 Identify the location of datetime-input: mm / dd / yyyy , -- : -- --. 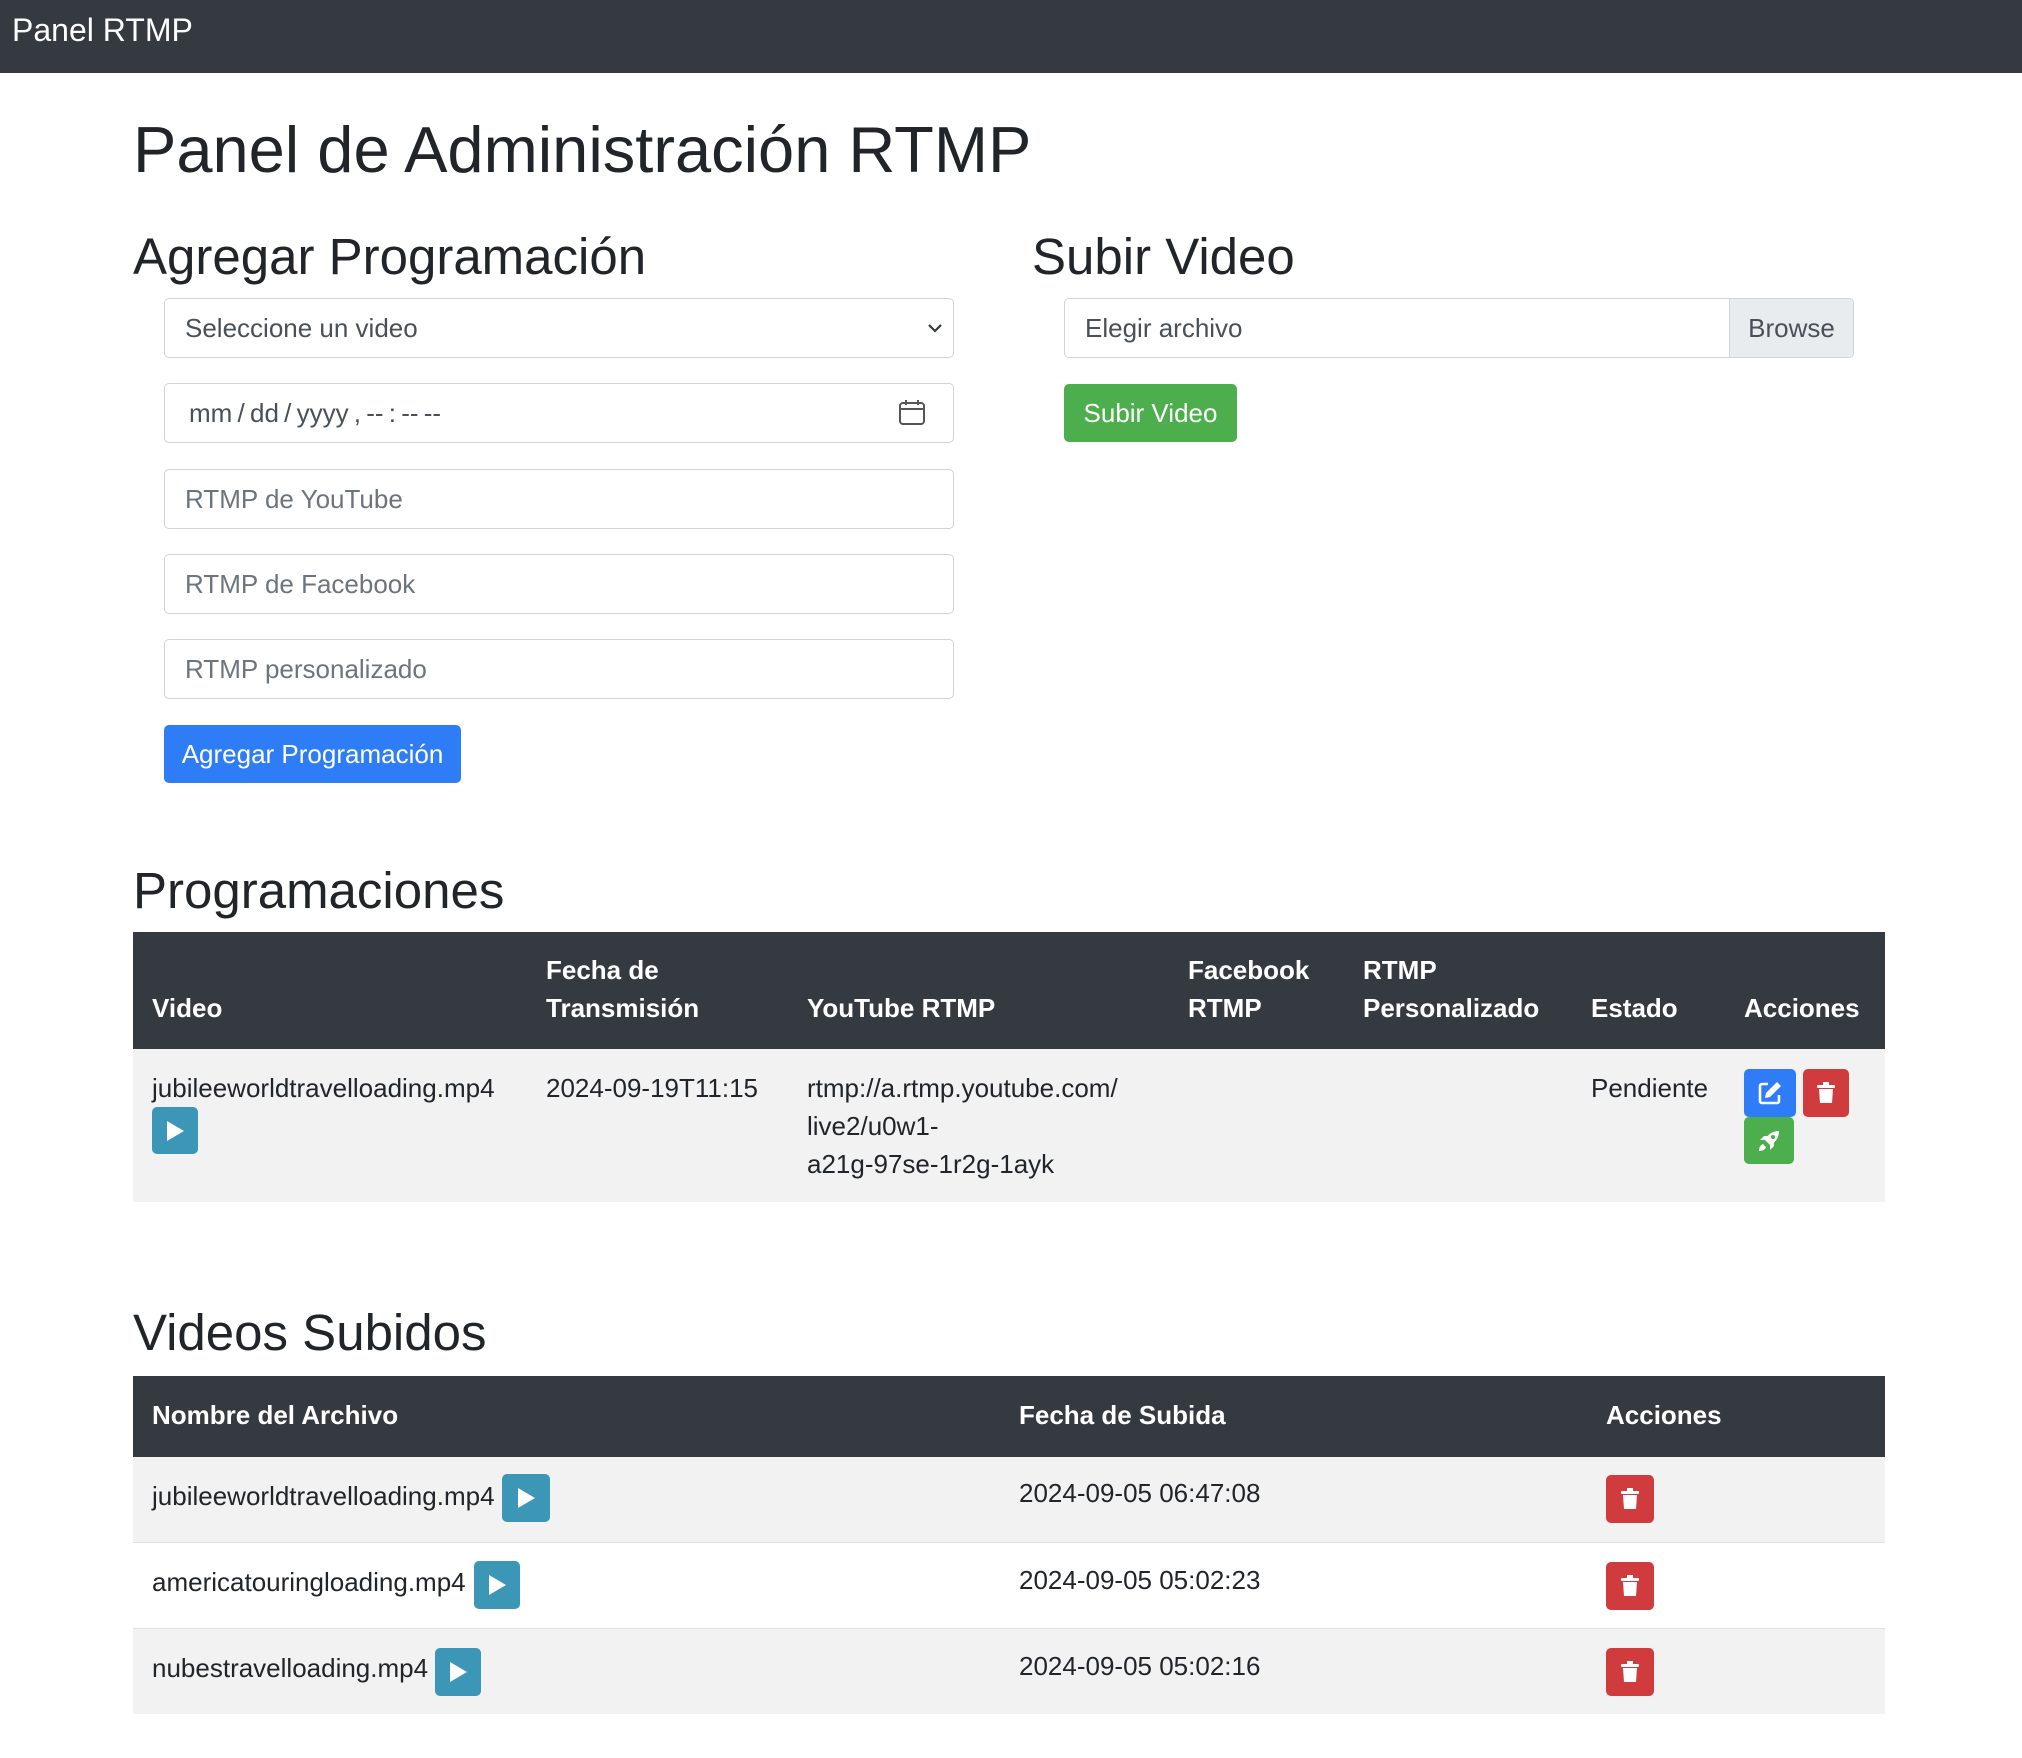
(559, 413).